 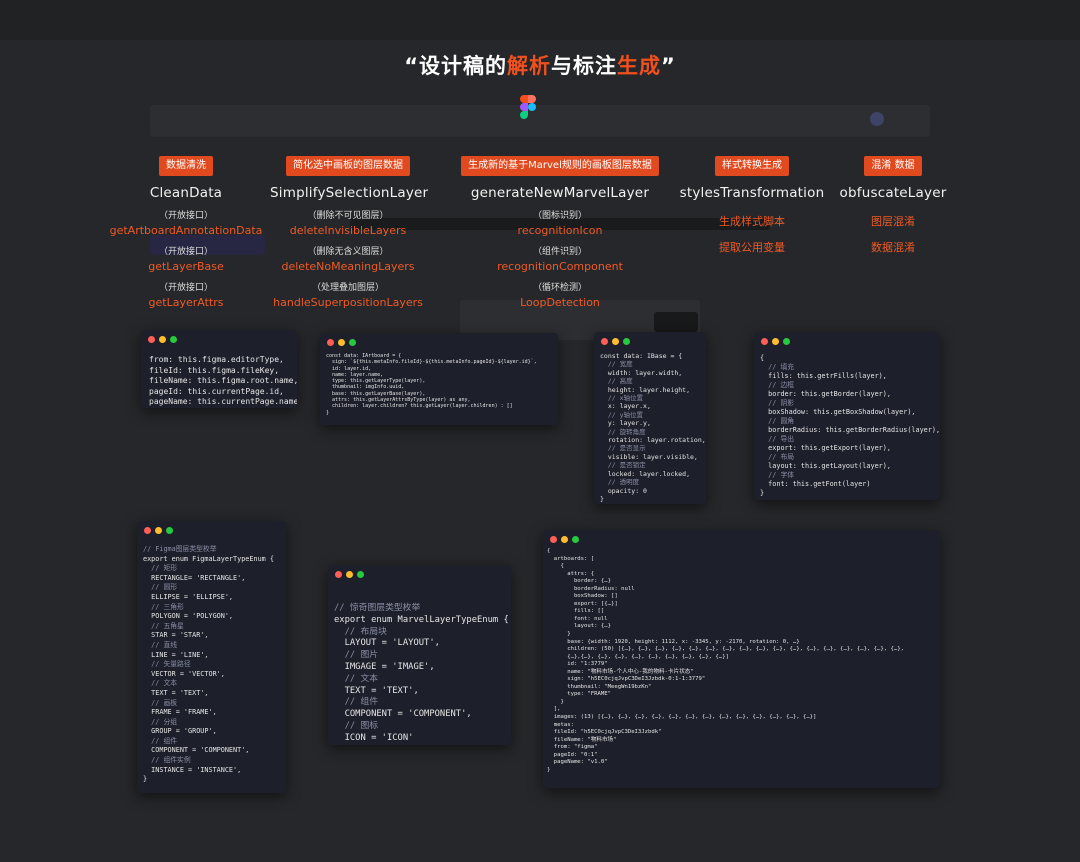 I want to click on code-line: boxShadow: this.getBoxShadow(layer),, so click(x=838, y=412).